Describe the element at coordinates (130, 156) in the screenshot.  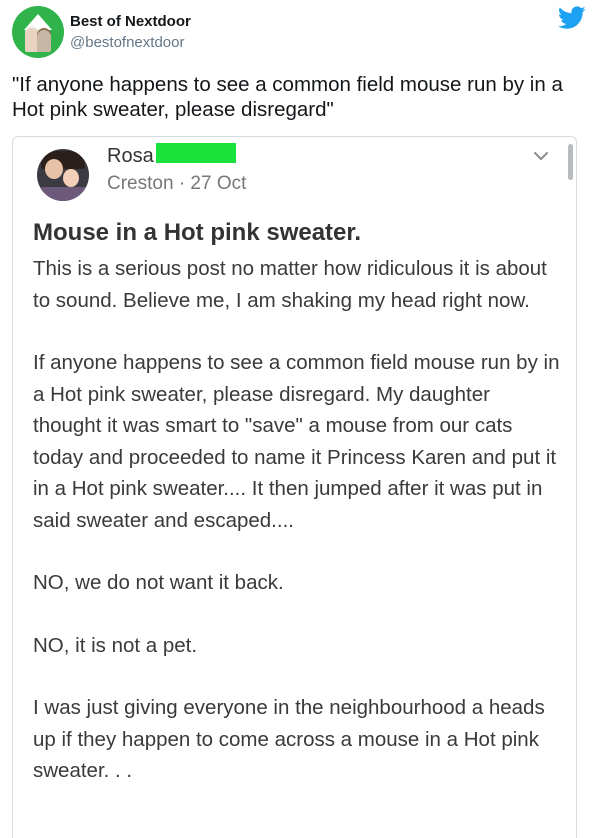
I see `post-author-name: Rosa` at that location.